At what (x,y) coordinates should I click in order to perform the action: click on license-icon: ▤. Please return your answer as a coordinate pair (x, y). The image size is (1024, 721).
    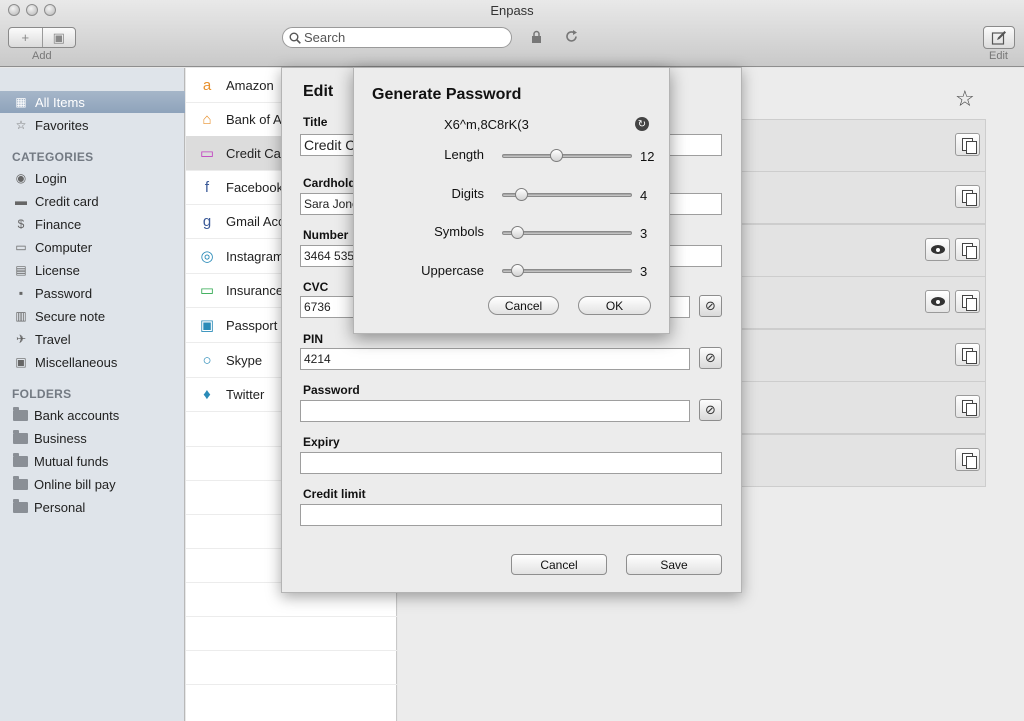
    Looking at the image, I should click on (21, 270).